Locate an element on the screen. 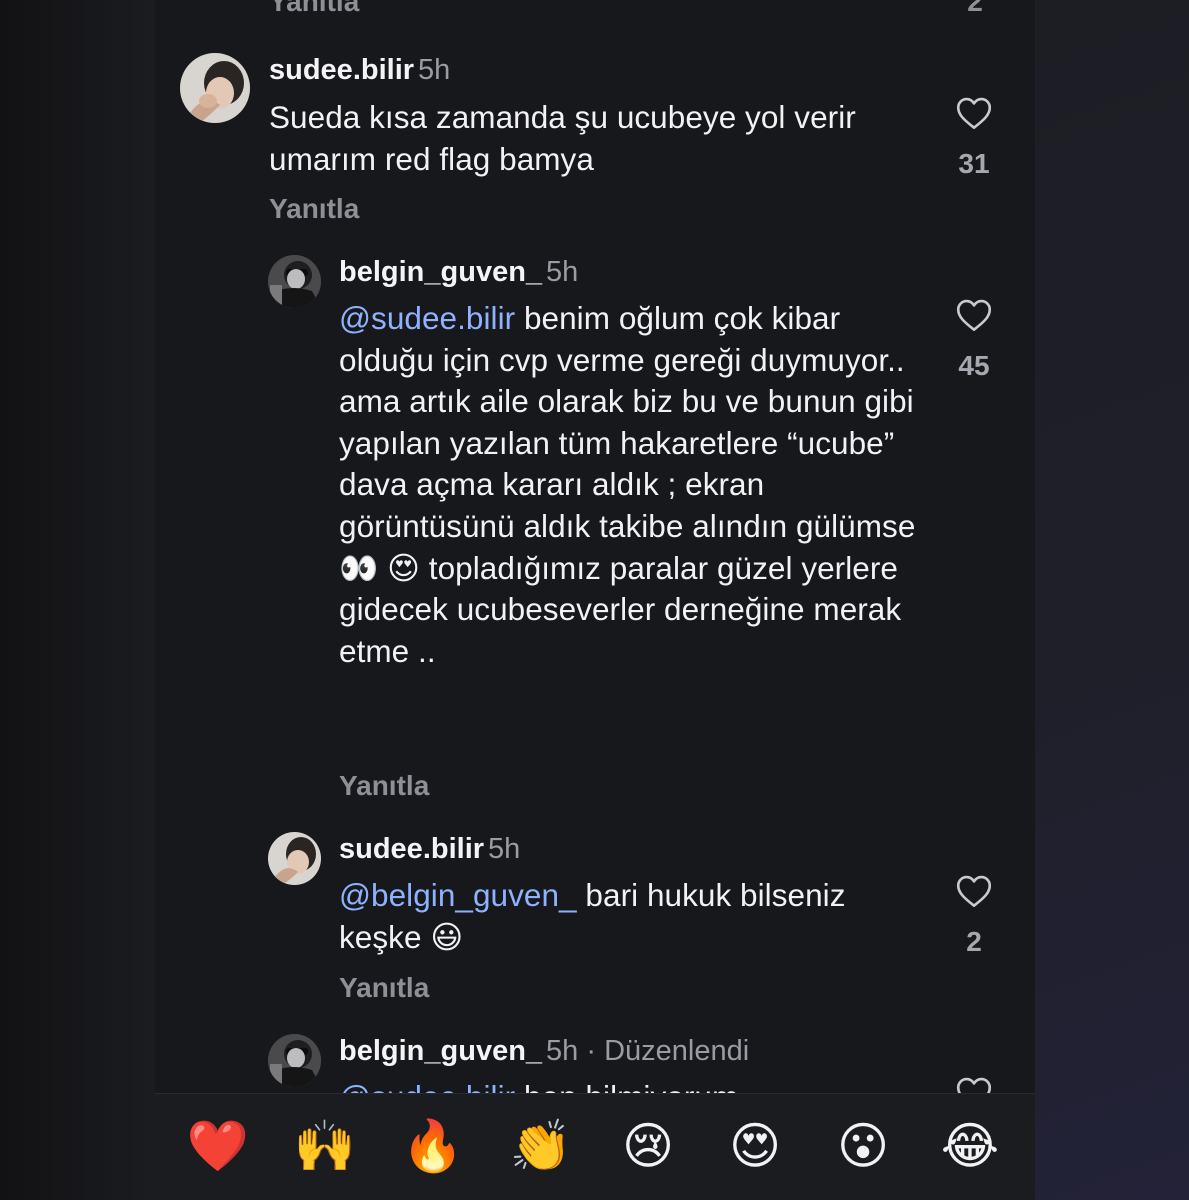 The height and width of the screenshot is (1200, 1189). like-button: 45 is located at coordinates (974, 340).